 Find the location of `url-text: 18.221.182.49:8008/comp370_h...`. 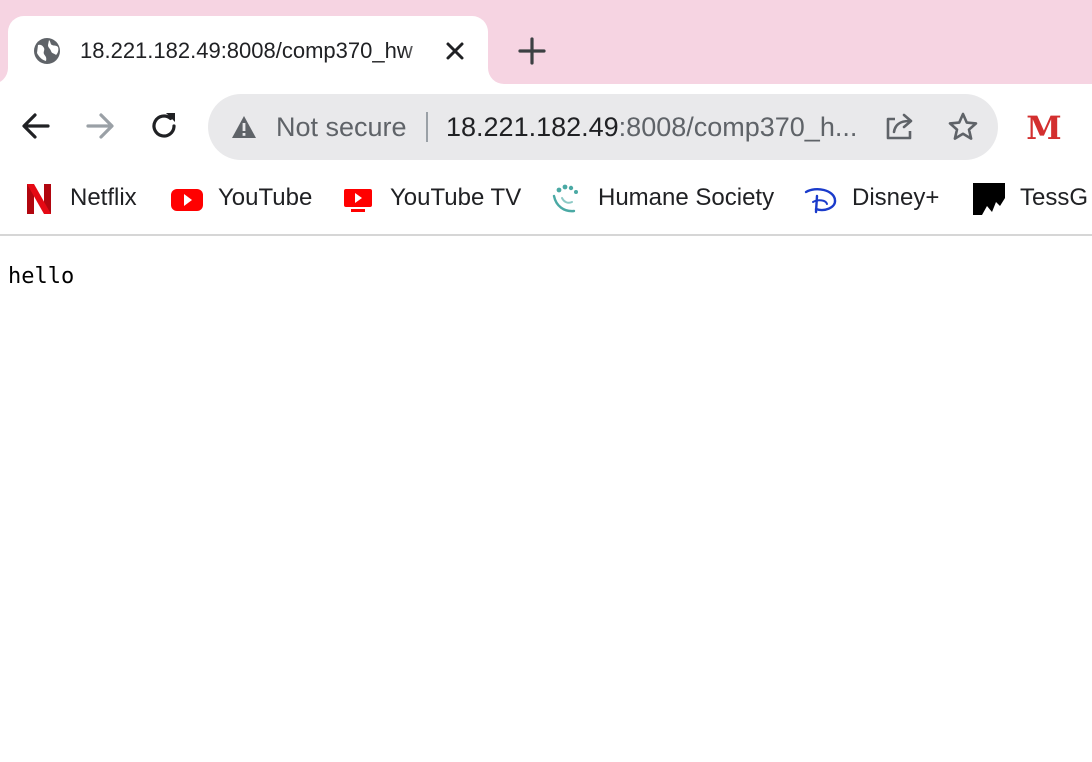

url-text: 18.221.182.49:8008/comp370_h... is located at coordinates (654, 127).